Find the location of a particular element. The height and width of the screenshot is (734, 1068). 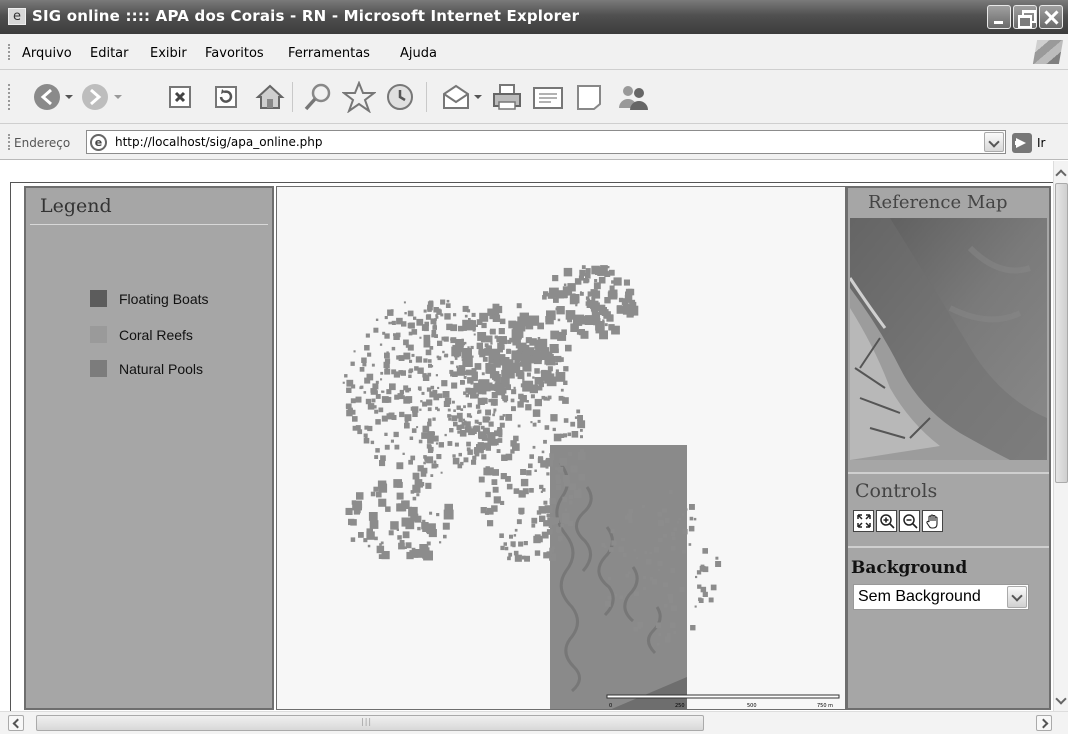

chevron-down-icon is located at coordinates (1017, 597).